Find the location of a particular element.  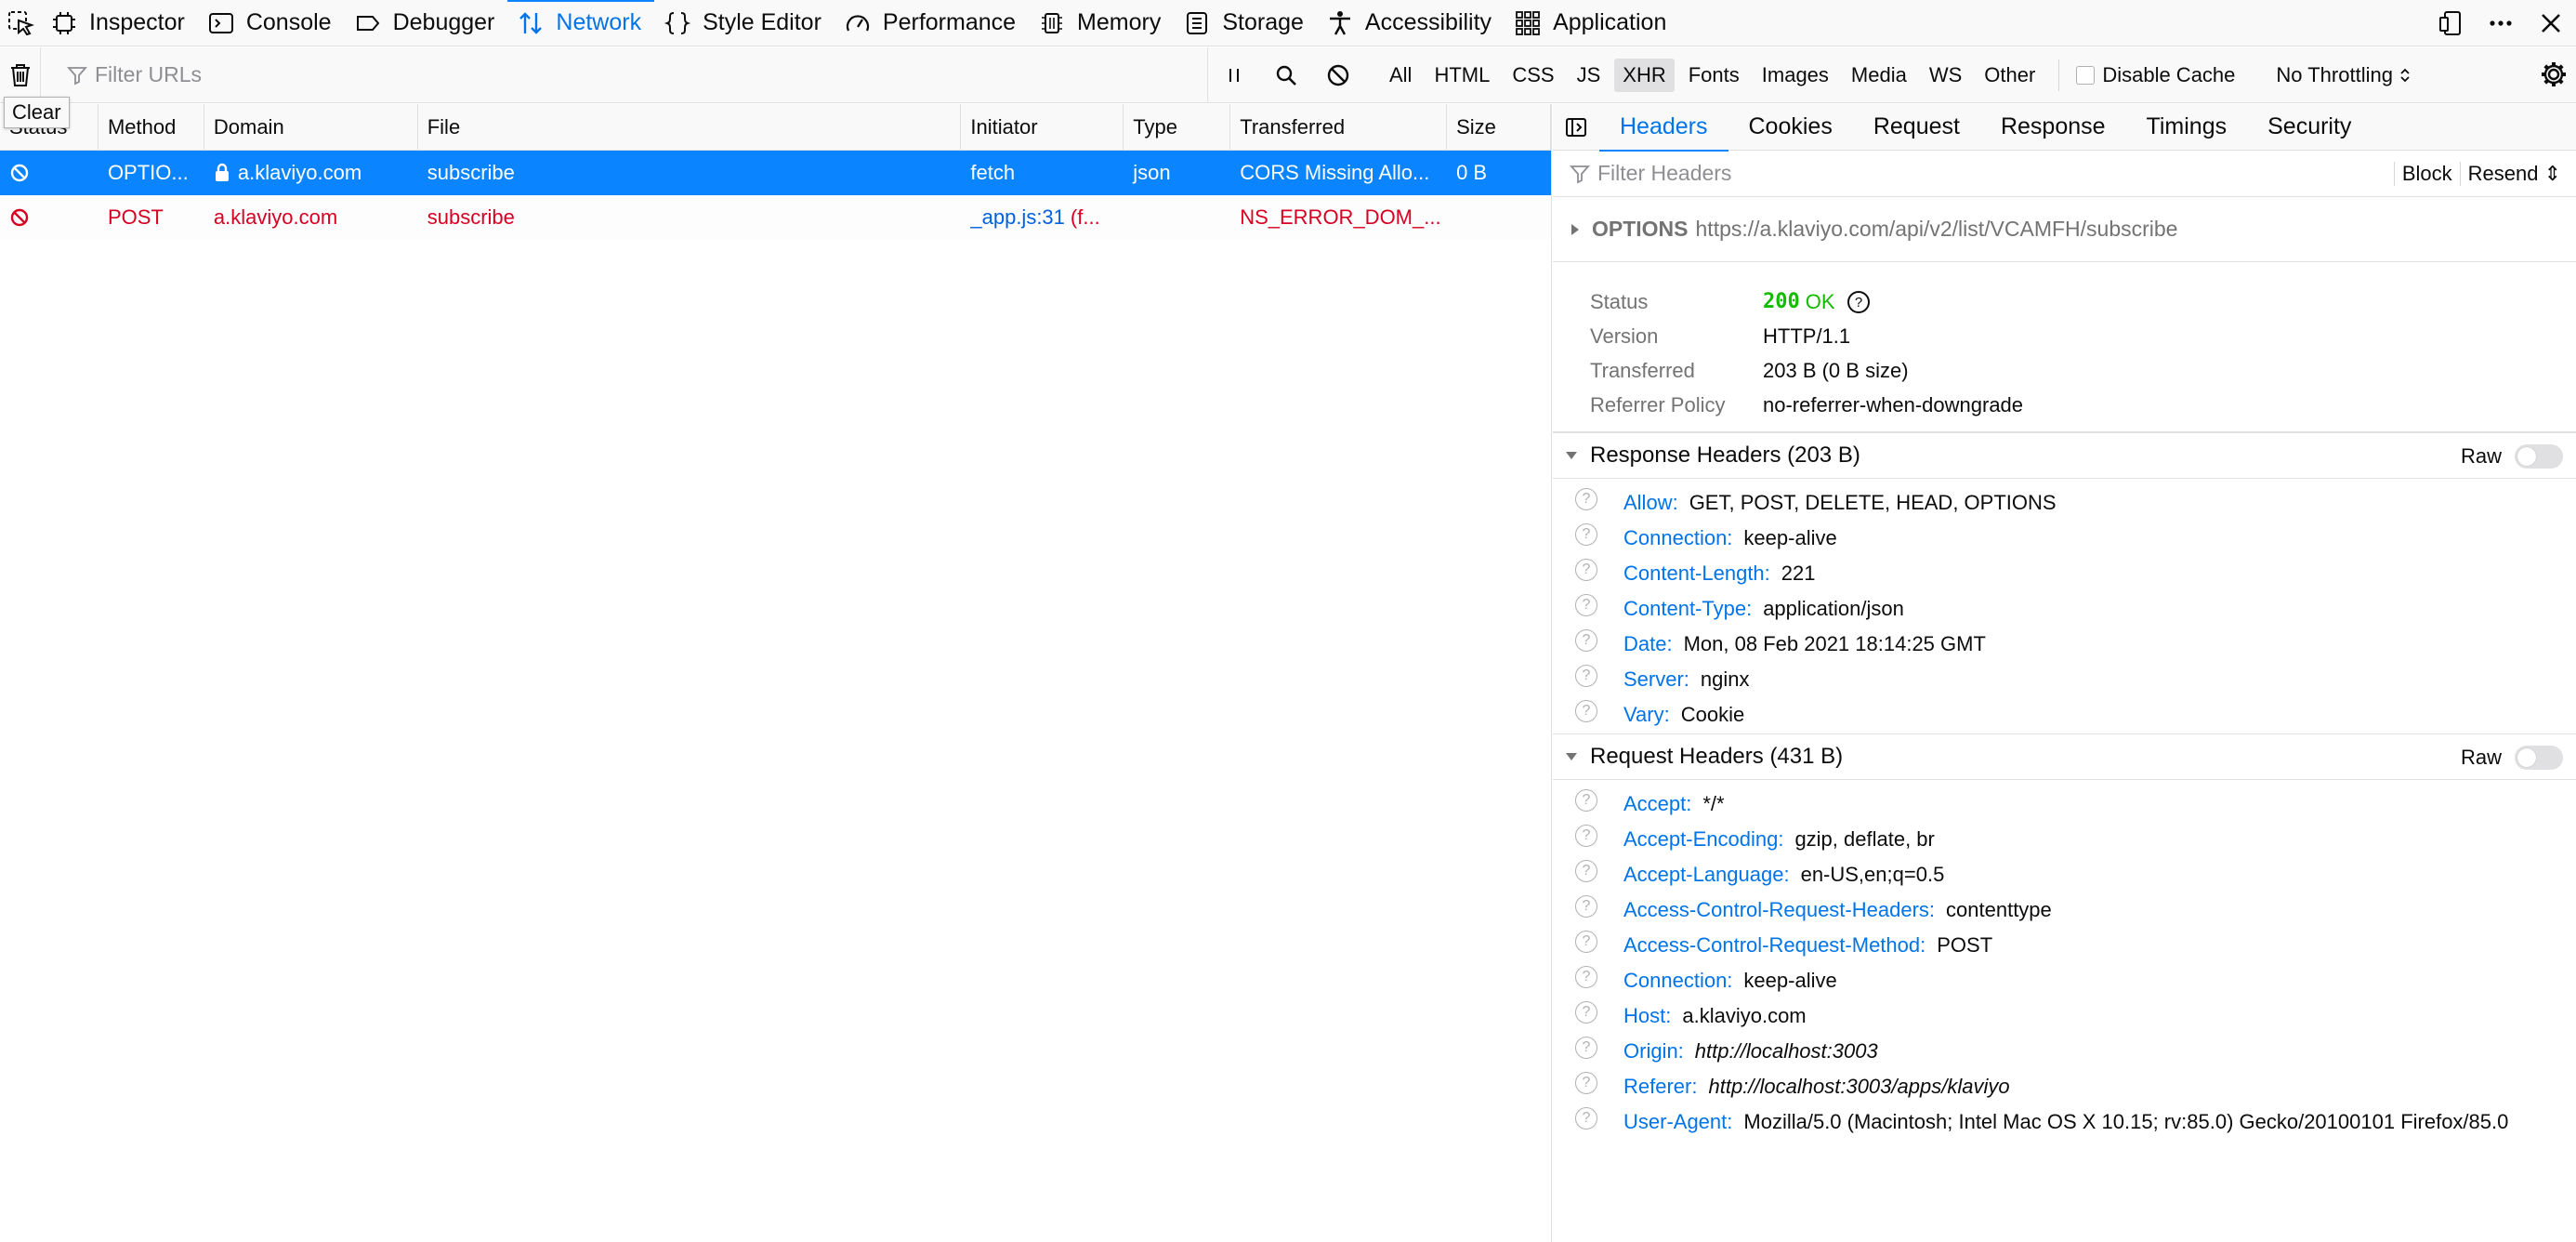

header-value: application/json is located at coordinates (1833, 608).